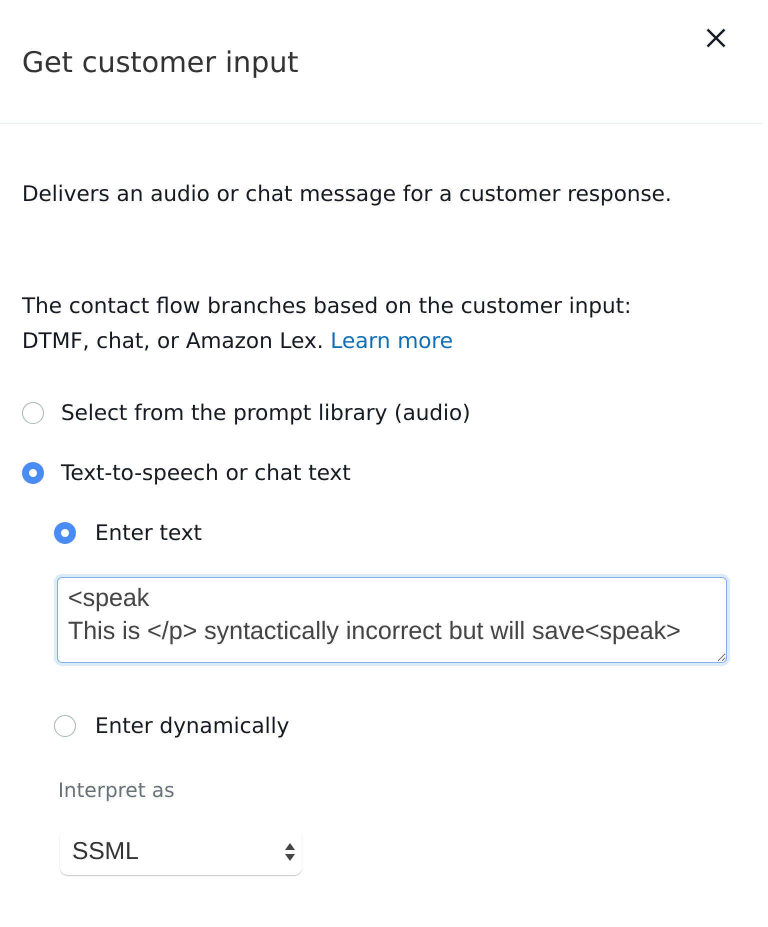  What do you see at coordinates (347, 195) in the screenshot?
I see `description-text: Delivers an audio or chat message for a customer response.` at bounding box center [347, 195].